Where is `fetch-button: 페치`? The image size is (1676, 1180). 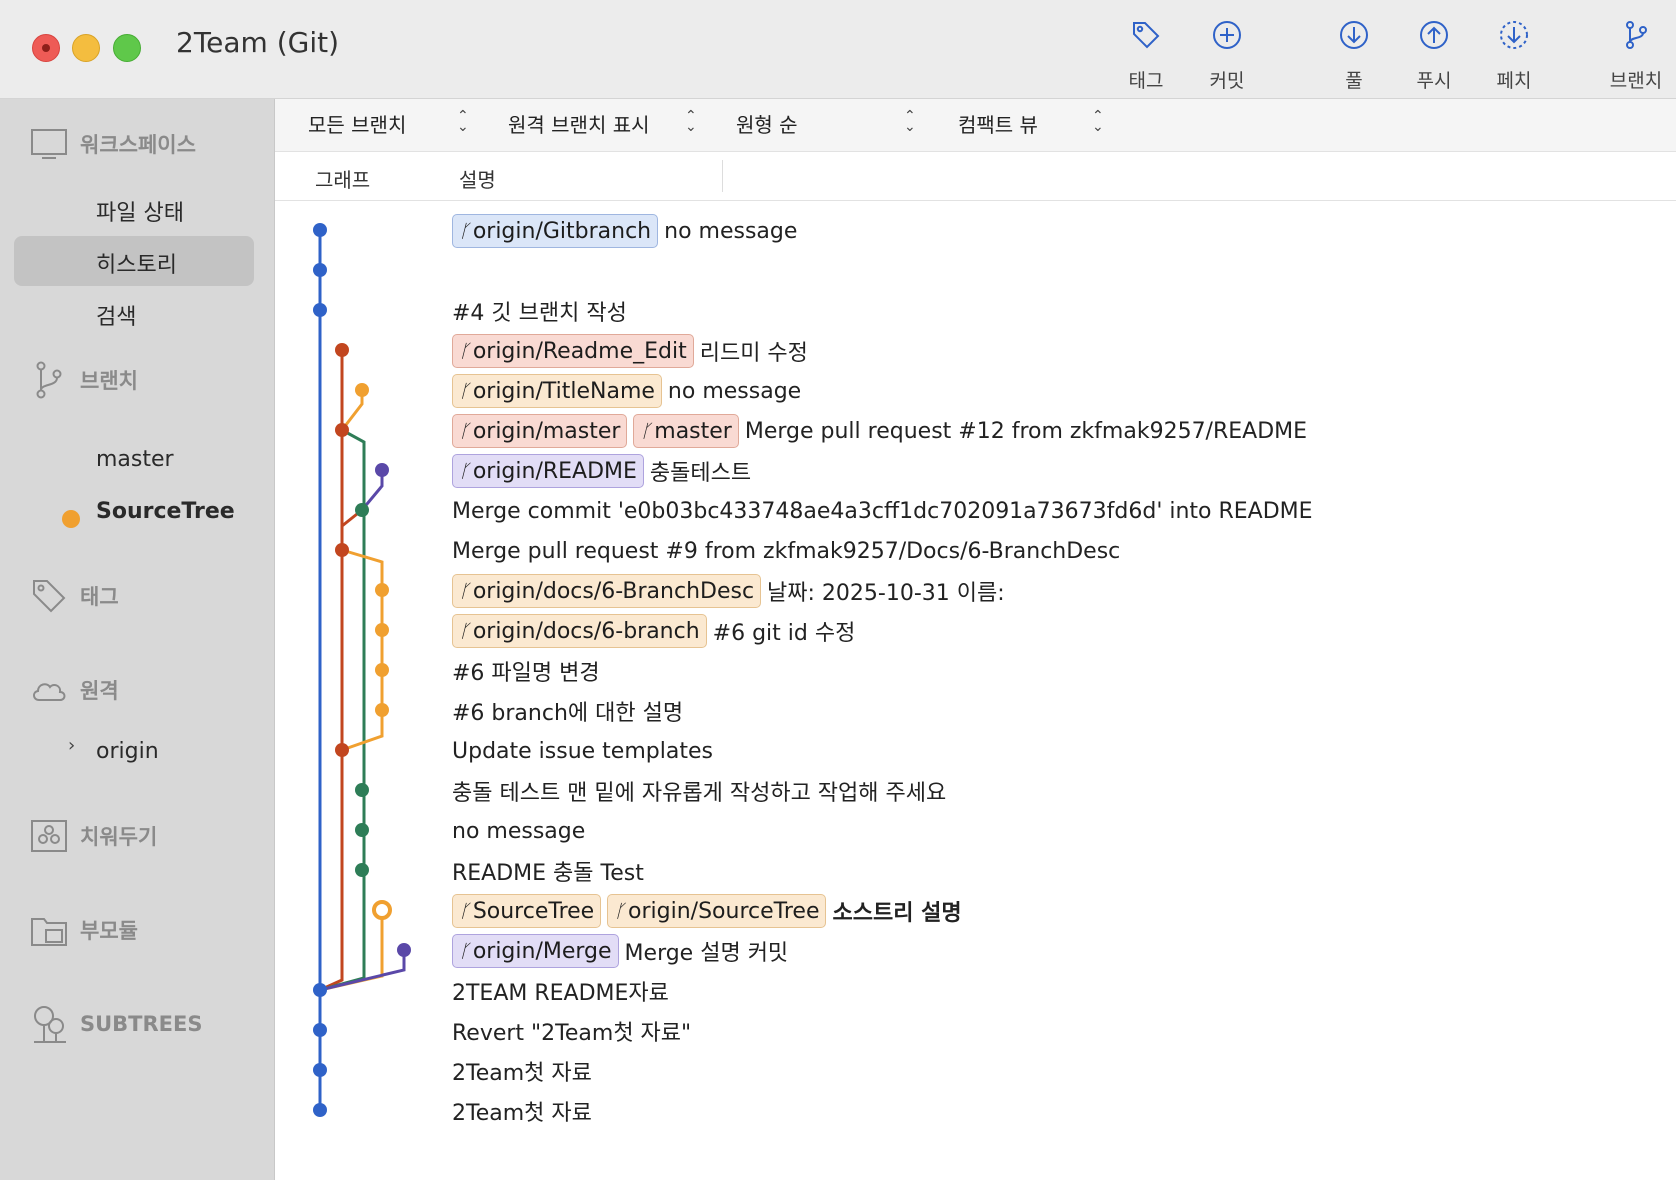 fetch-button: 페치 is located at coordinates (1514, 55).